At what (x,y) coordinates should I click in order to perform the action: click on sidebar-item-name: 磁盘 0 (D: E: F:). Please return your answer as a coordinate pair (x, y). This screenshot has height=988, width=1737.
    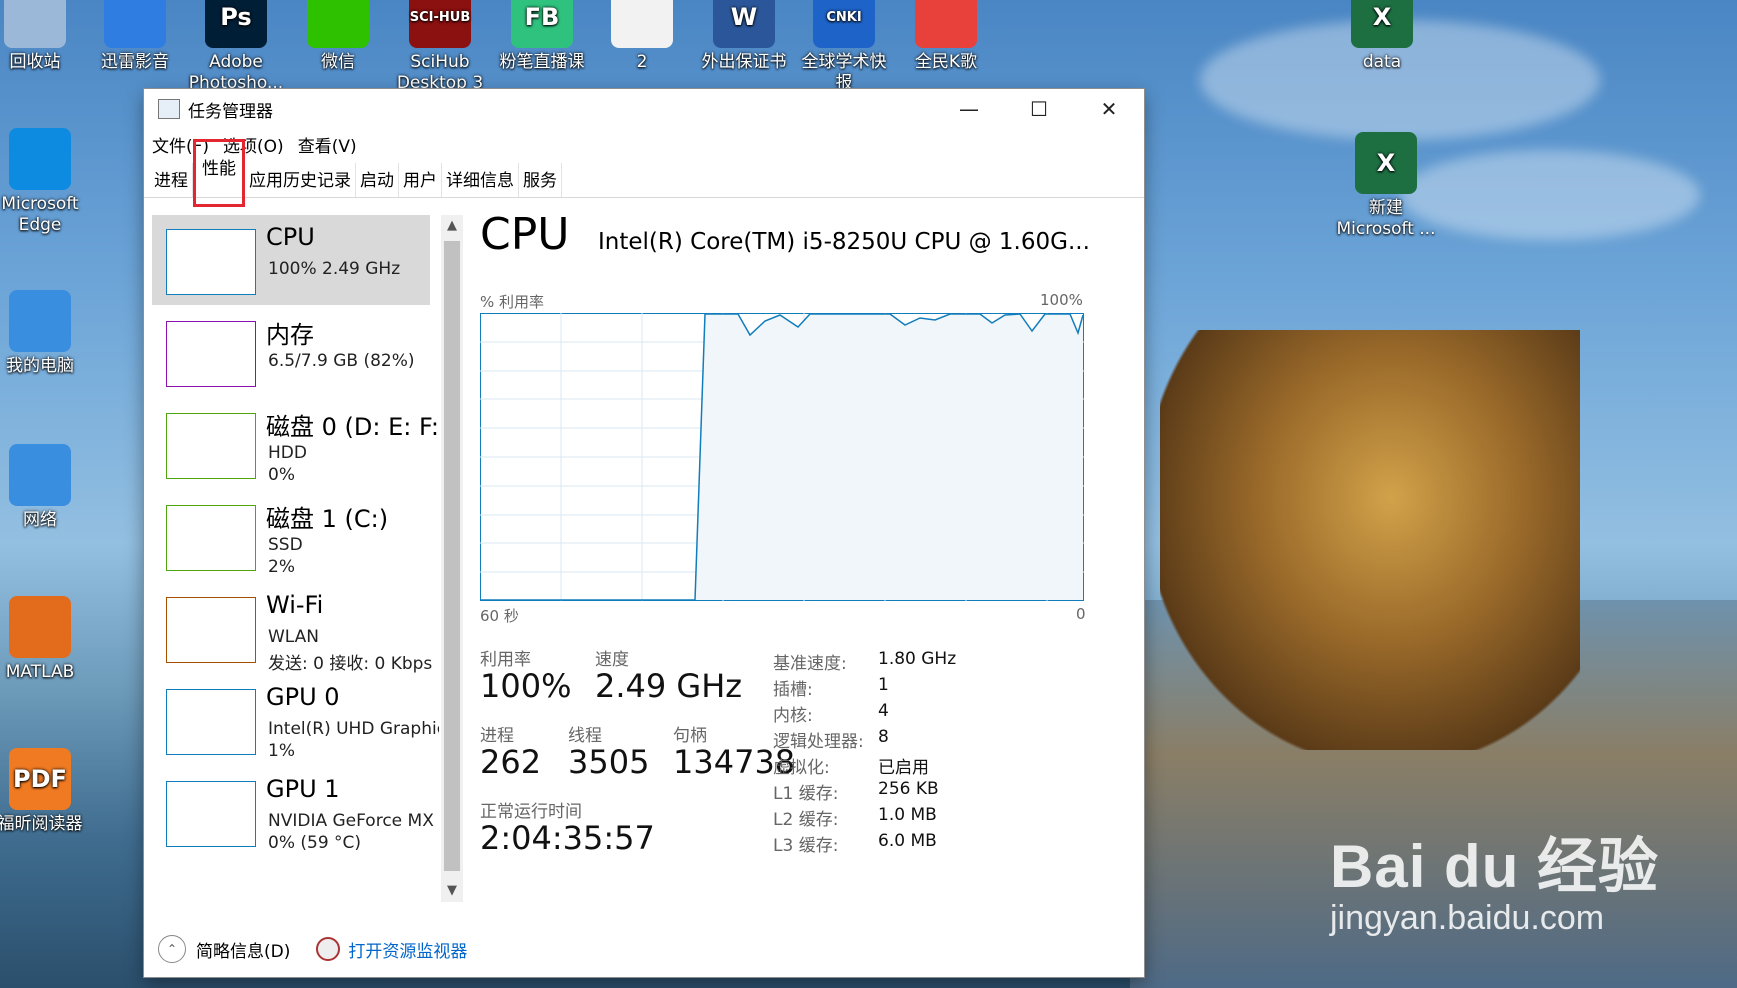
    Looking at the image, I should click on (352, 427).